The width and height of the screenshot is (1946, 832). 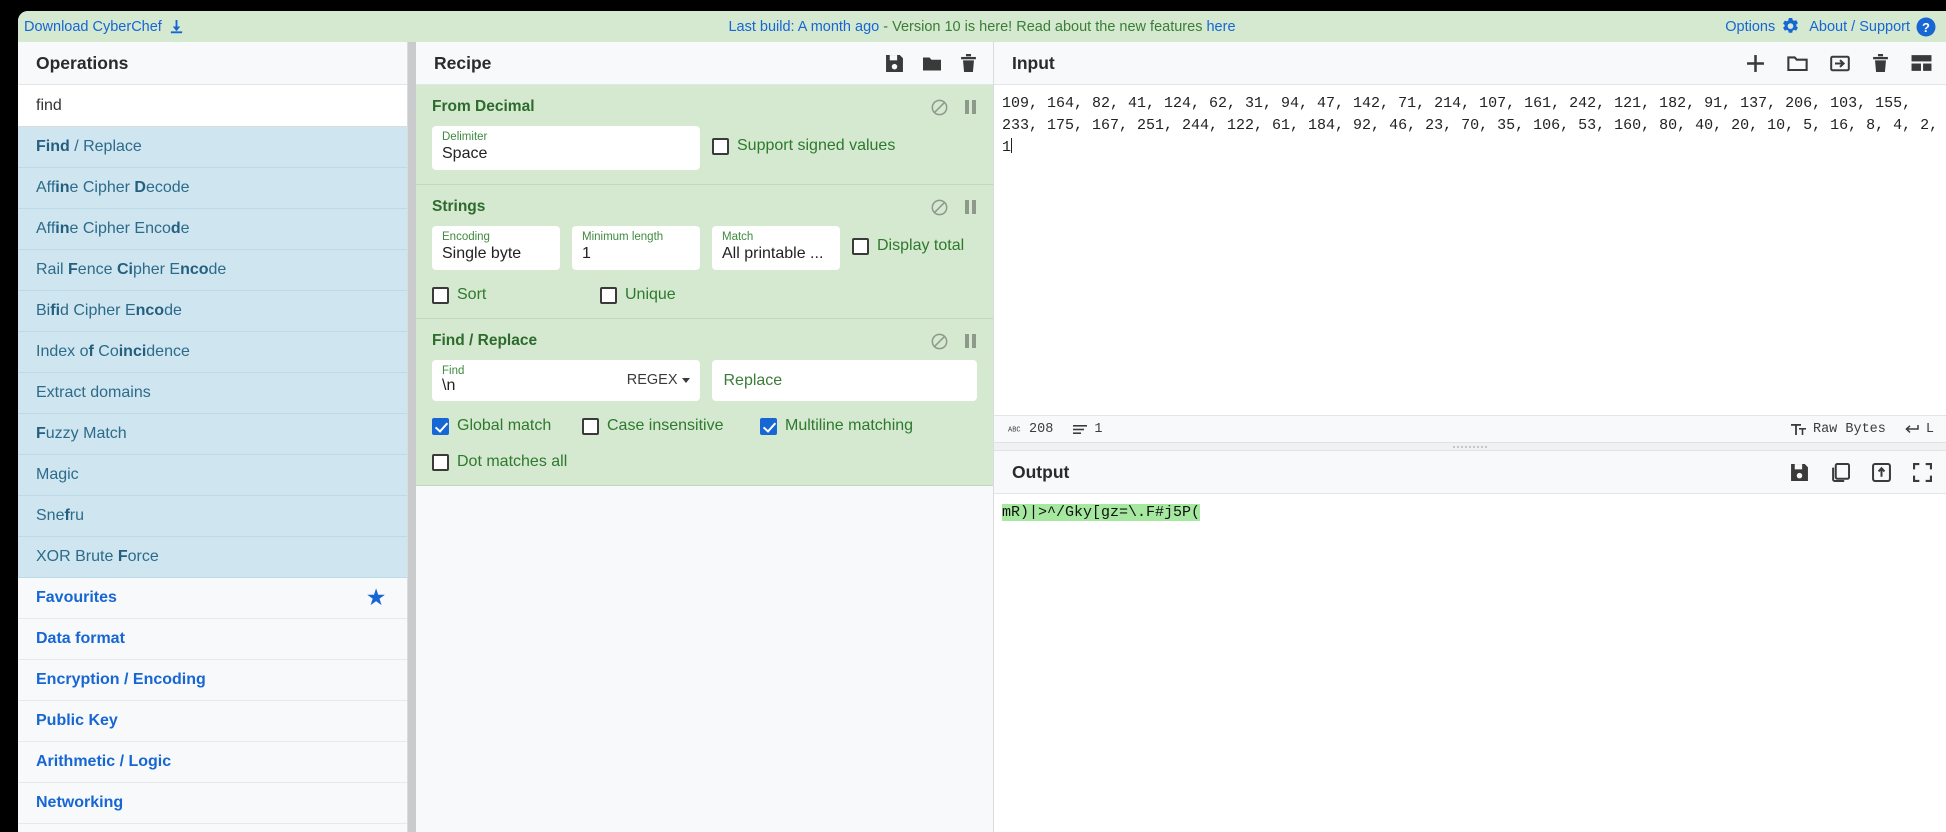 What do you see at coordinates (212, 393) in the screenshot?
I see `op-result-extract-domains: Extract domains` at bounding box center [212, 393].